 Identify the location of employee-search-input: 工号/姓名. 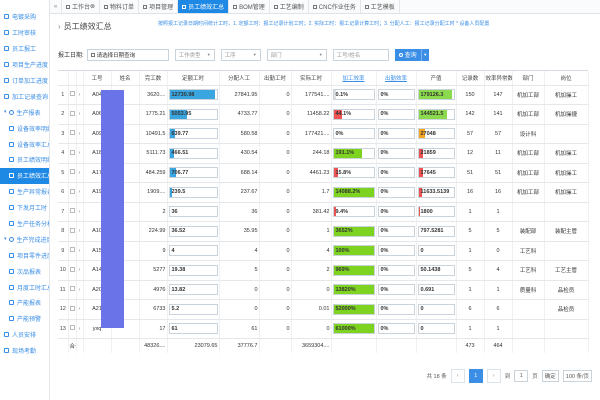
(360, 54).